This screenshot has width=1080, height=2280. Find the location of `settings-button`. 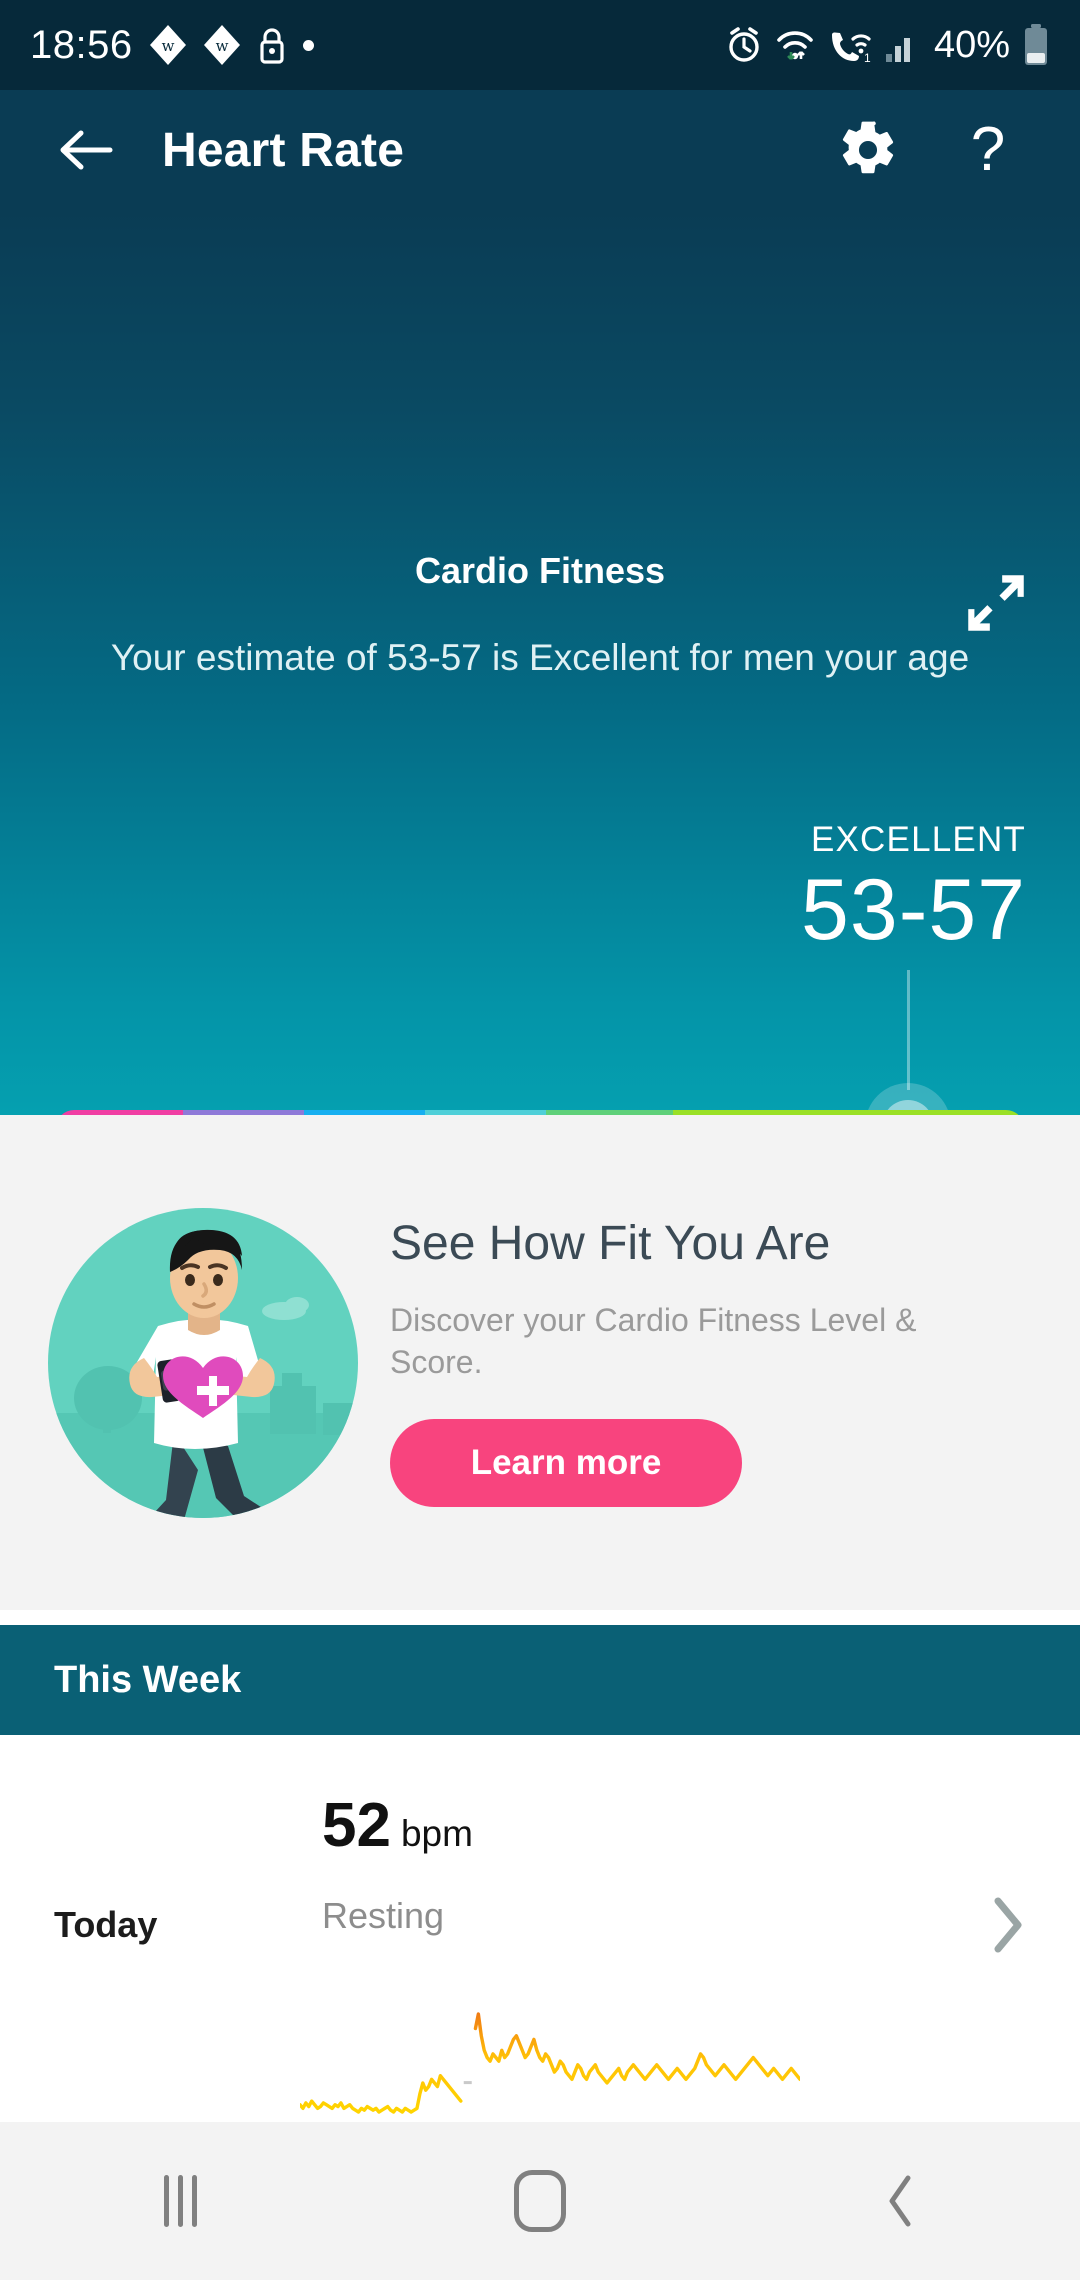

settings-button is located at coordinates (868, 150).